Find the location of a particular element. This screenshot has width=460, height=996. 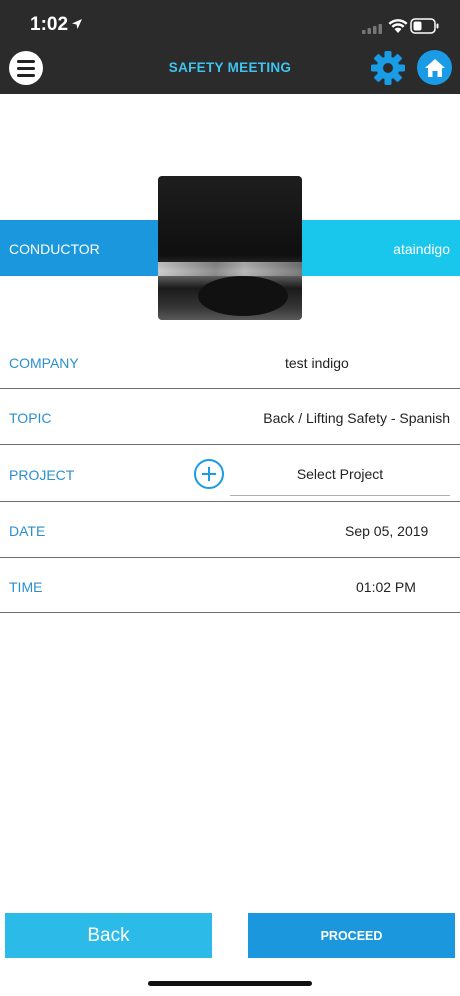

home-icon is located at coordinates (434, 67).